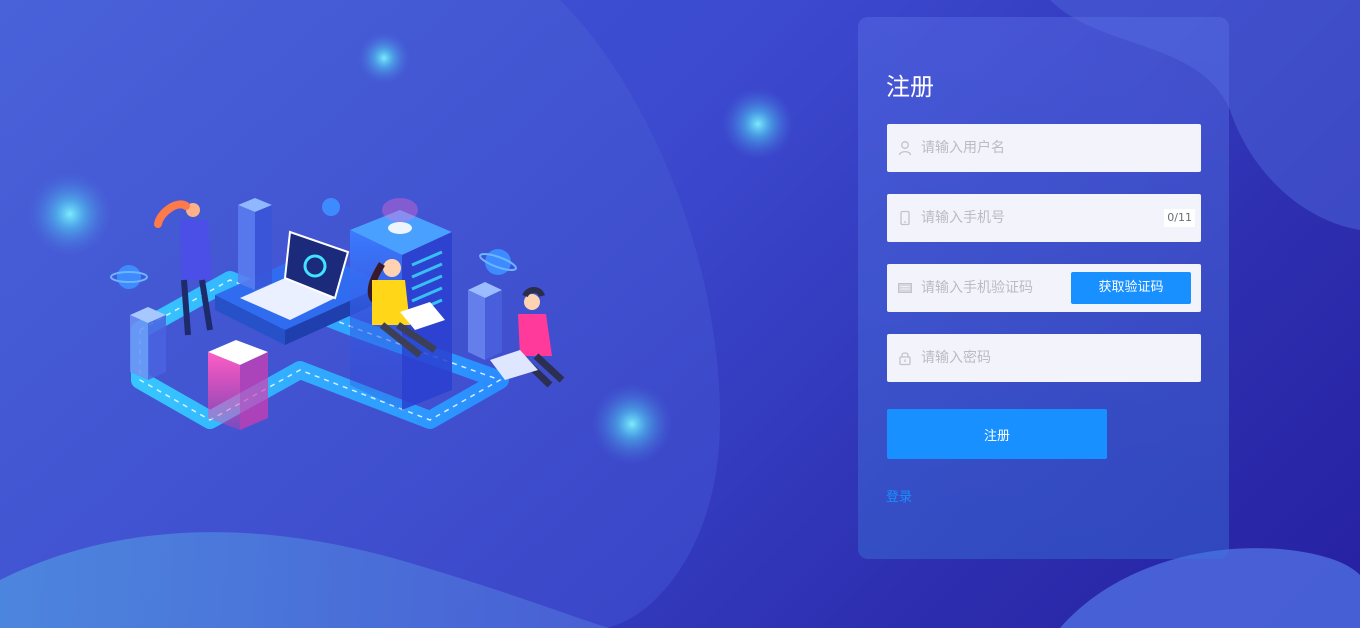  I want to click on phone-field: 0/11, so click(1044, 218).